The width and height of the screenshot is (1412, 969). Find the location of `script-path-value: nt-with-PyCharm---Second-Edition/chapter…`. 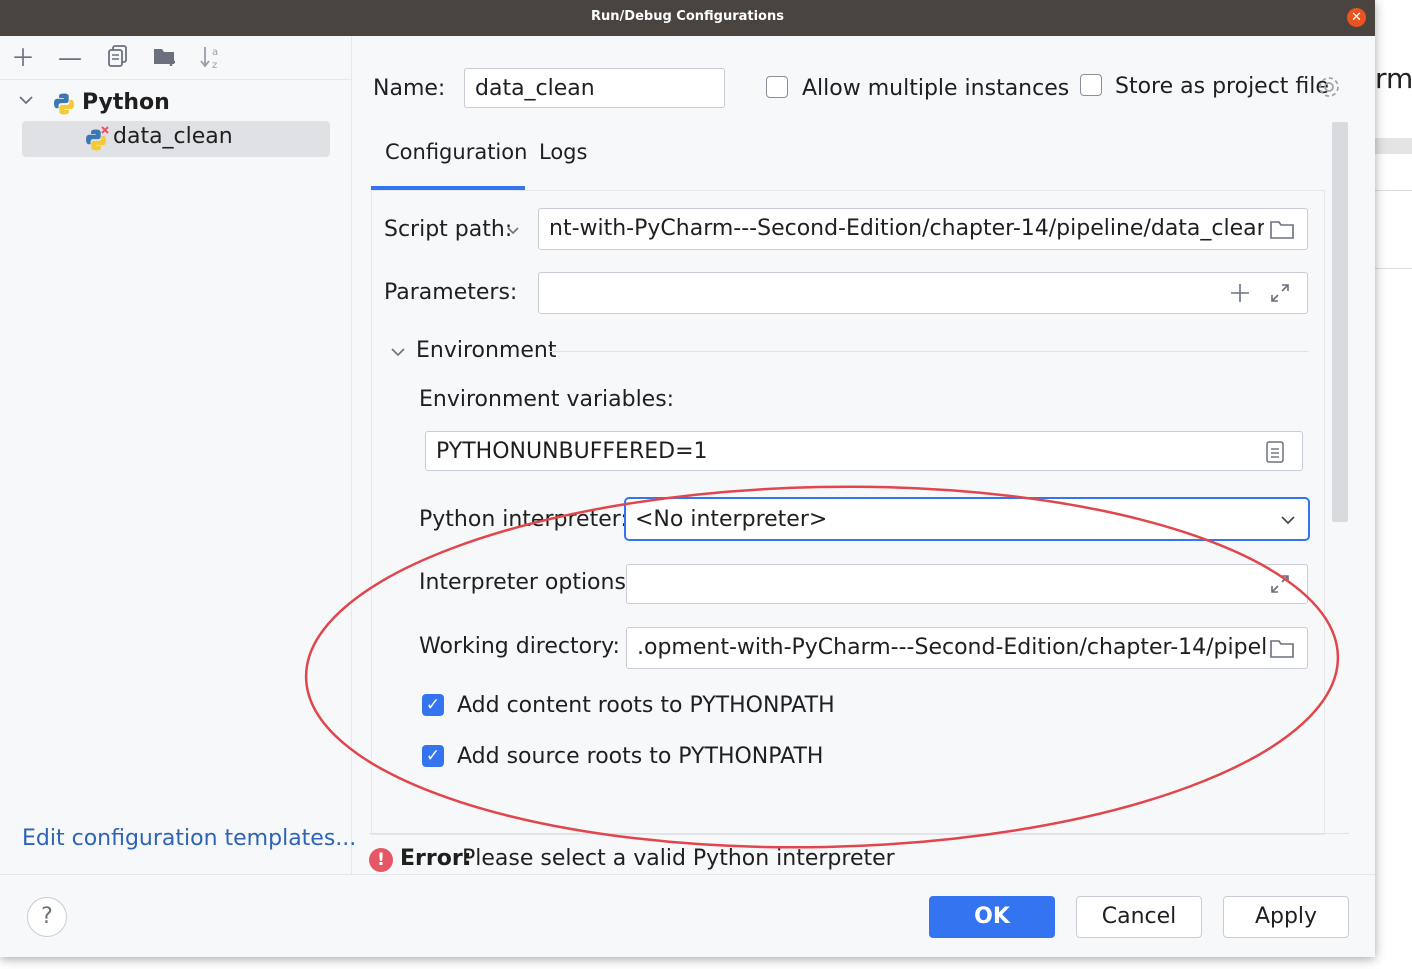

script-path-value: nt-with-PyCharm---Second-Edition/chapter… is located at coordinates (906, 228).